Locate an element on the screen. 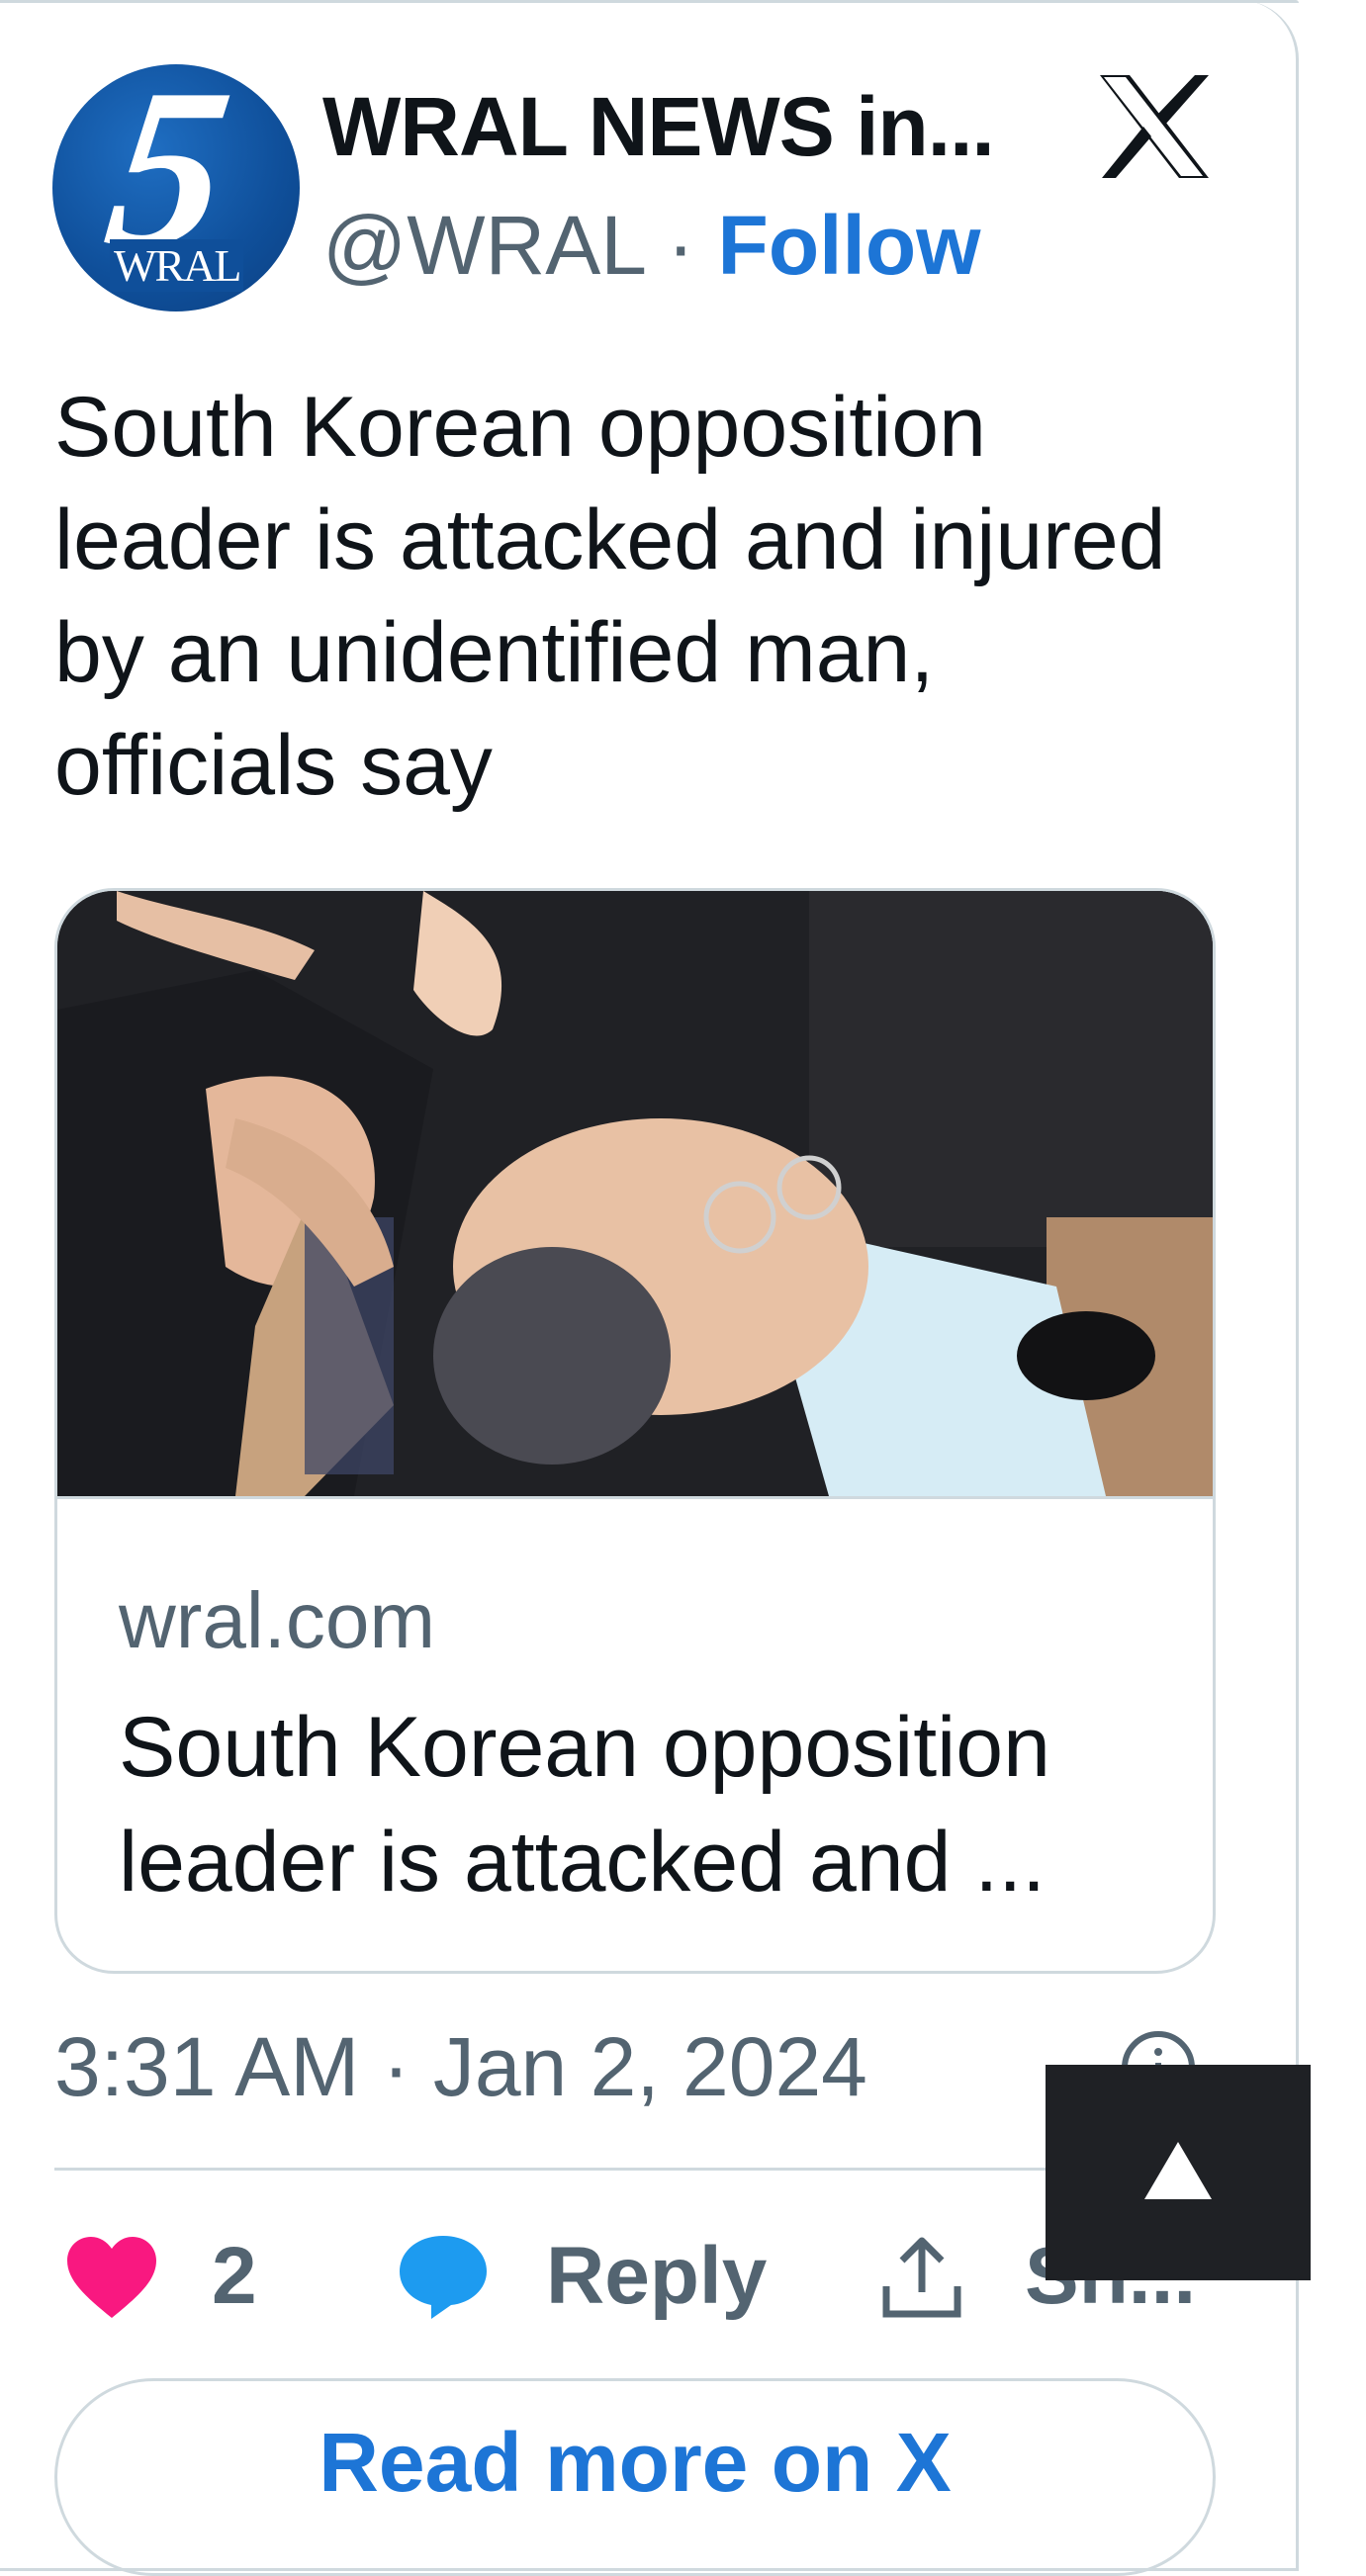 Image resolution: width=1366 pixels, height=2576 pixels. read-more-button: Read more on X is located at coordinates (635, 2477).